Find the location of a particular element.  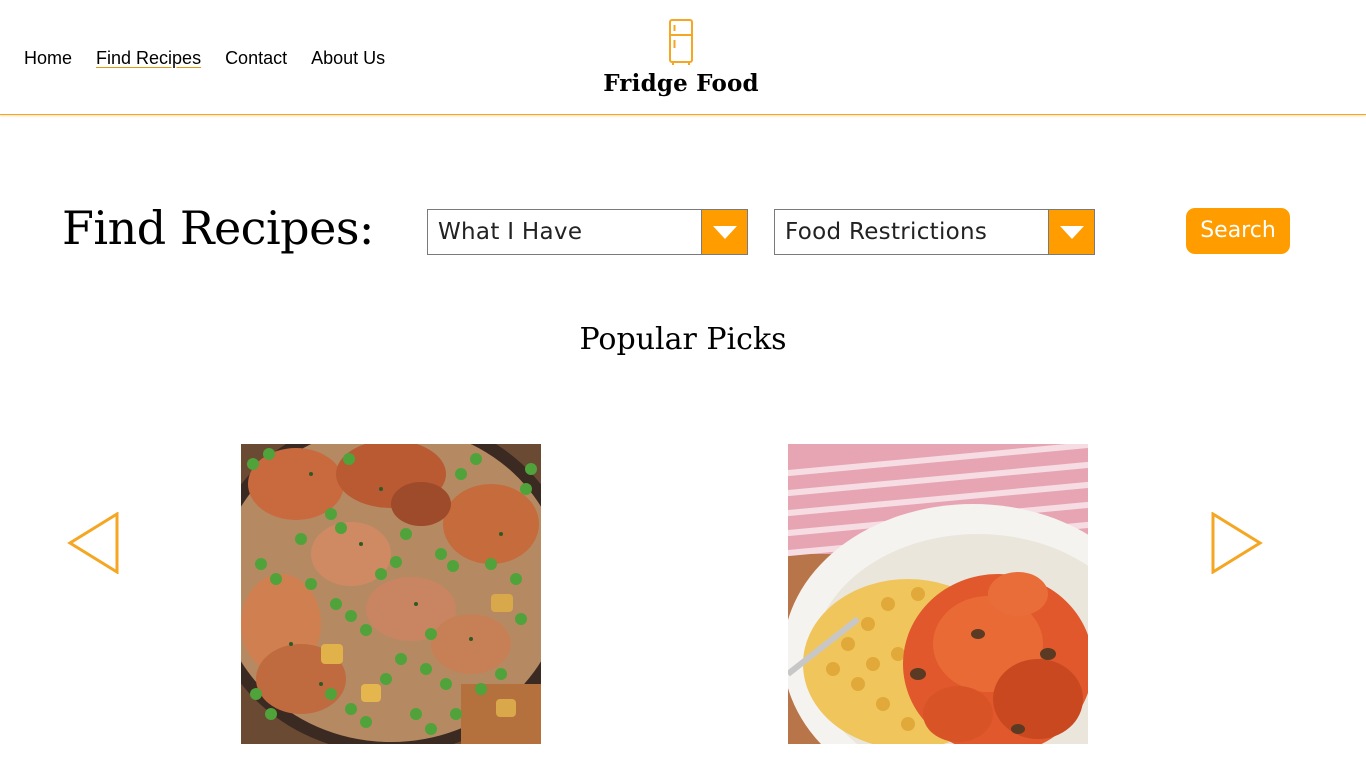

recipe-card-chicken-peas is located at coordinates (391, 594).